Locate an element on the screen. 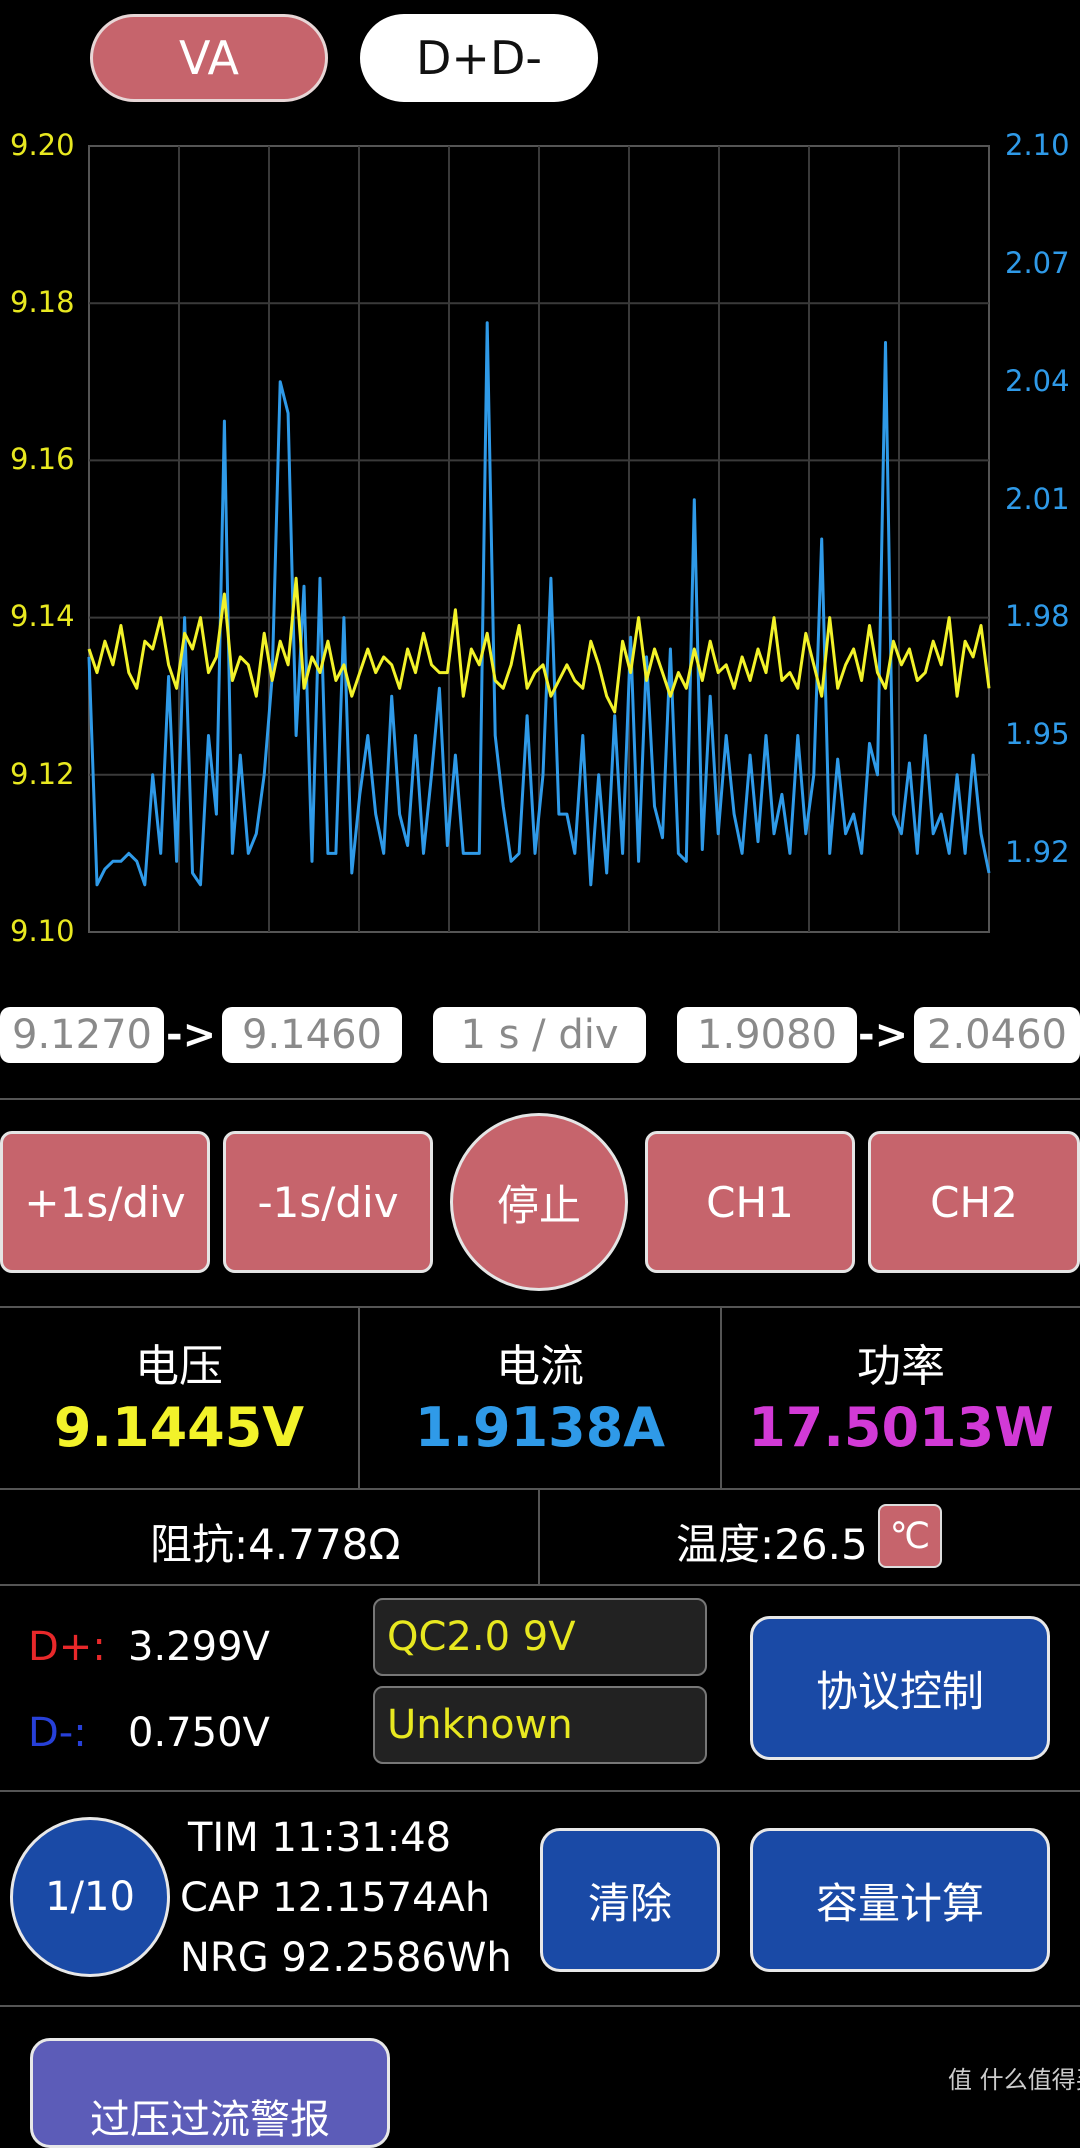 The width and height of the screenshot is (1080, 2148). ch1-button: CH1 is located at coordinates (750, 1202).